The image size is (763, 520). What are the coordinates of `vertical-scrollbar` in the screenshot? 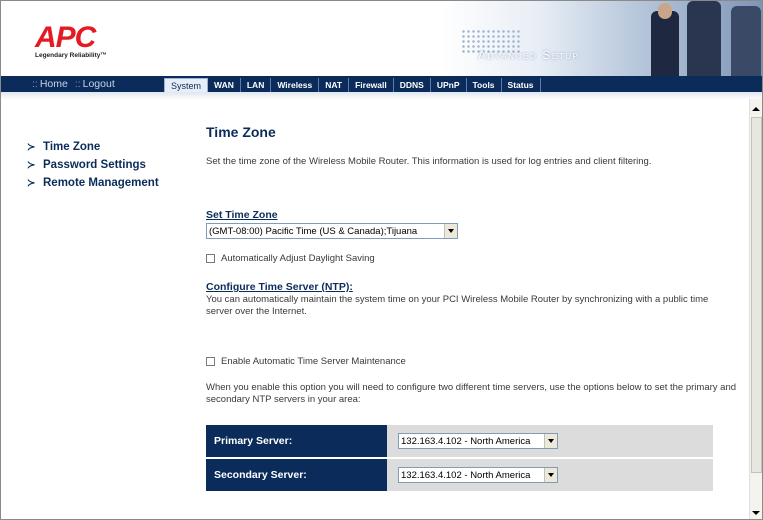 It's located at (755, 309).